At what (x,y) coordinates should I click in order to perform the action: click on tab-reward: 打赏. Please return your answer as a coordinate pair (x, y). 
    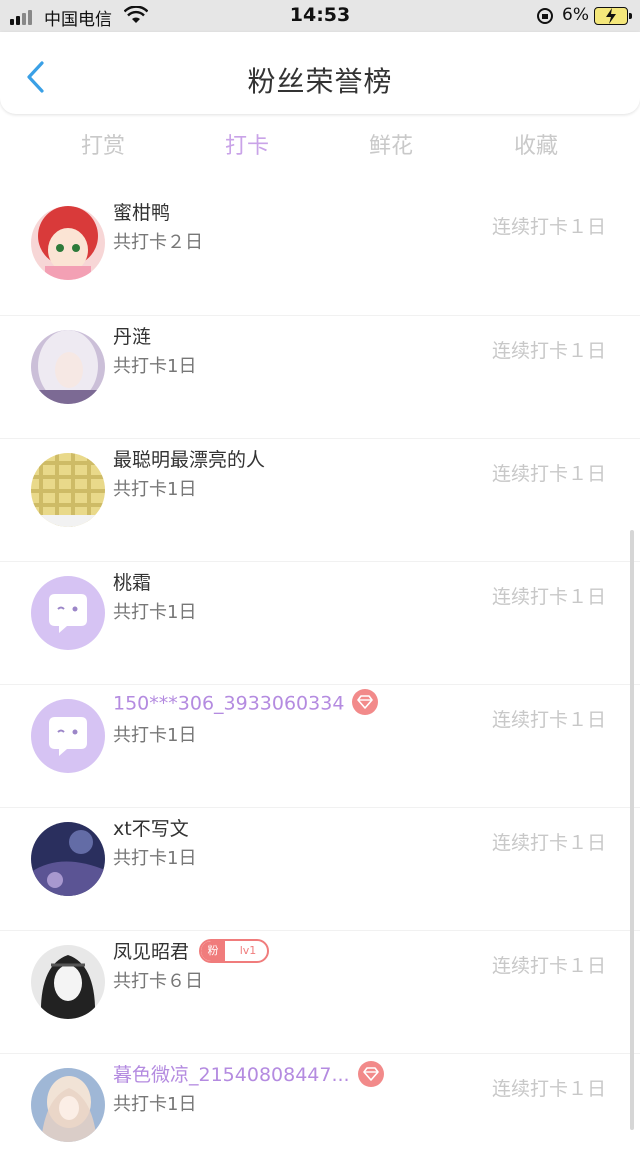
    Looking at the image, I should click on (103, 144).